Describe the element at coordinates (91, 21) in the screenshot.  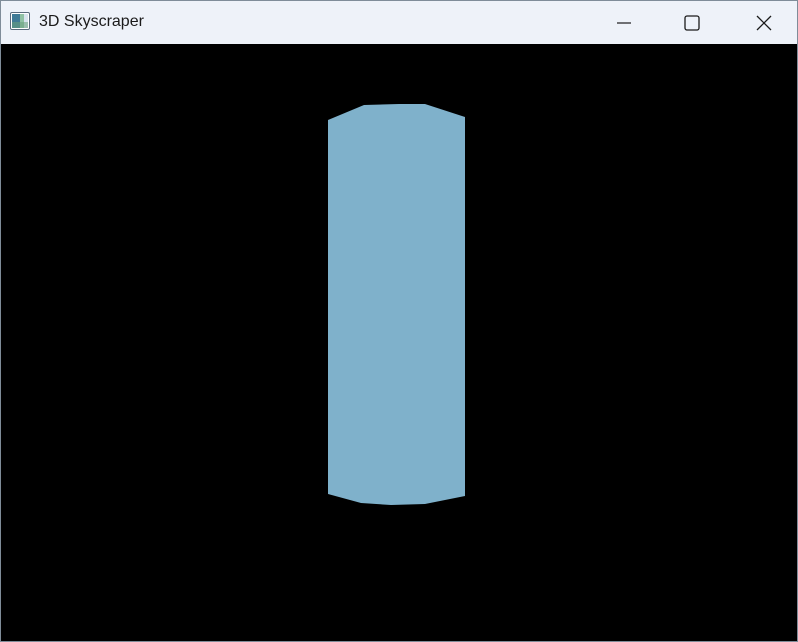
I see `window-title: 3D Skyscraper` at that location.